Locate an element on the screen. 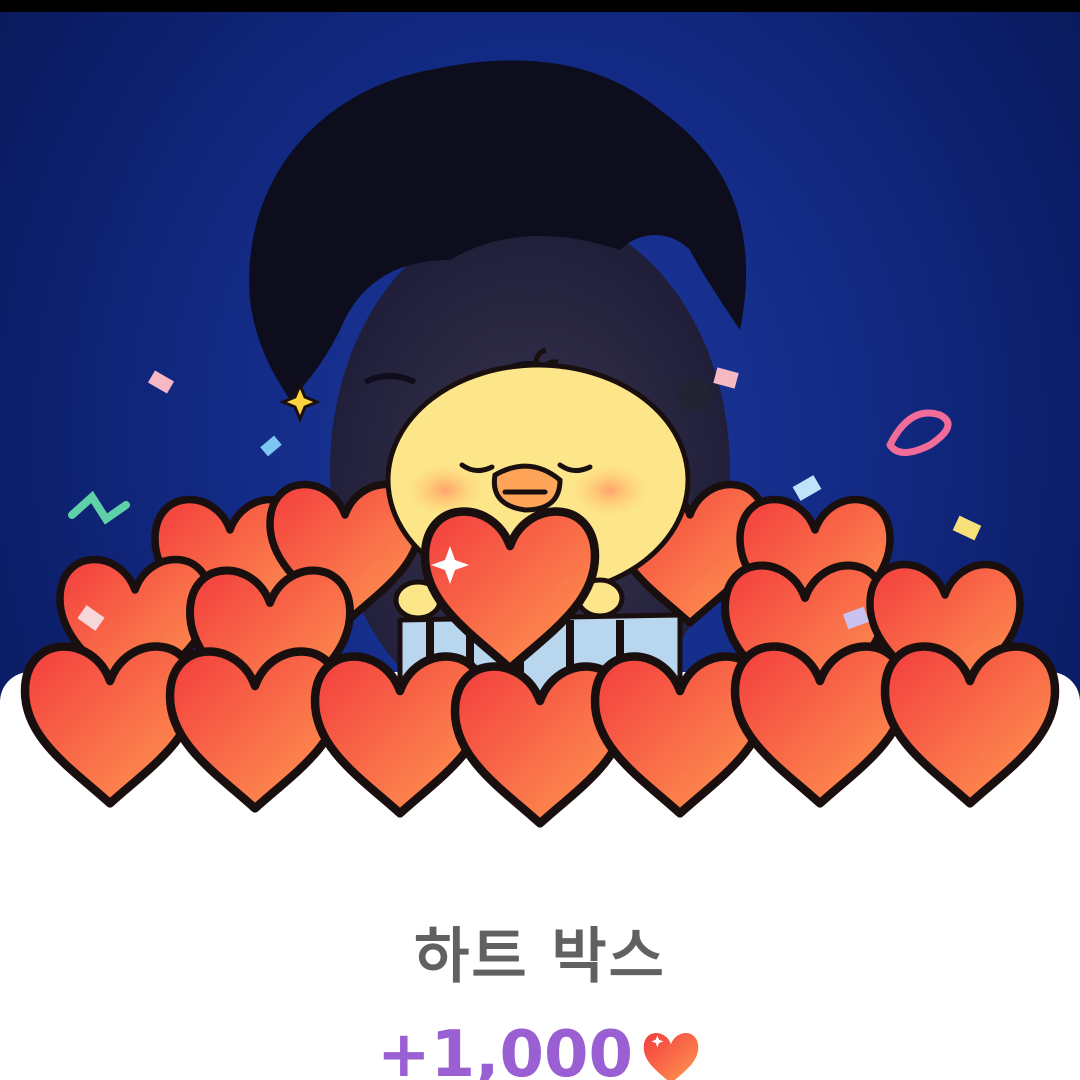  reward-amount: +1,000 is located at coordinates (540, 1049).